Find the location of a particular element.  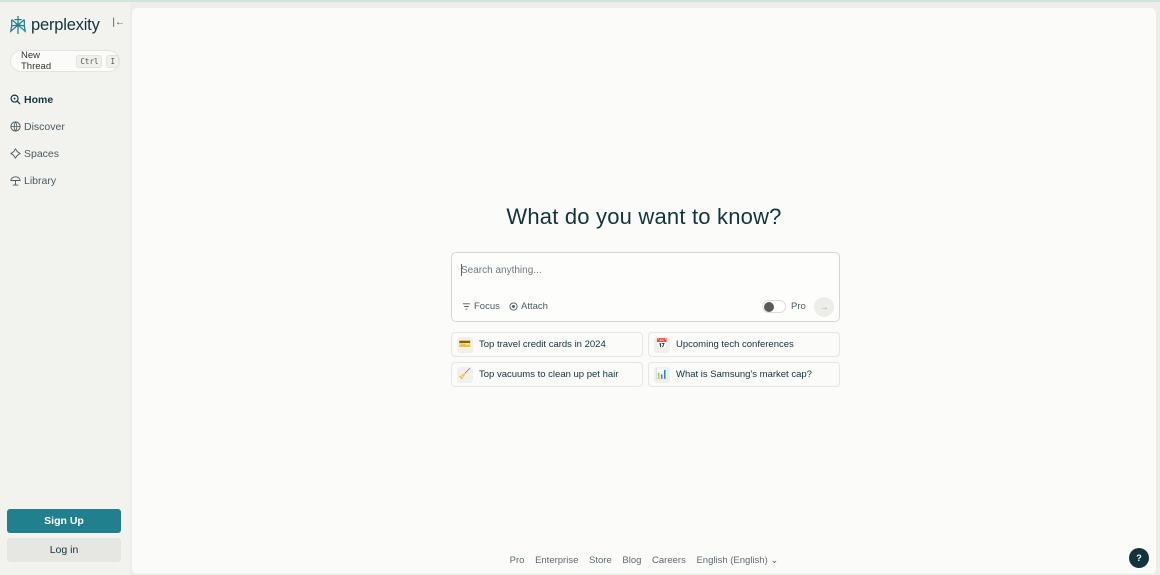

suggestion-label: Top travel credit cards in 2024 is located at coordinates (542, 344).